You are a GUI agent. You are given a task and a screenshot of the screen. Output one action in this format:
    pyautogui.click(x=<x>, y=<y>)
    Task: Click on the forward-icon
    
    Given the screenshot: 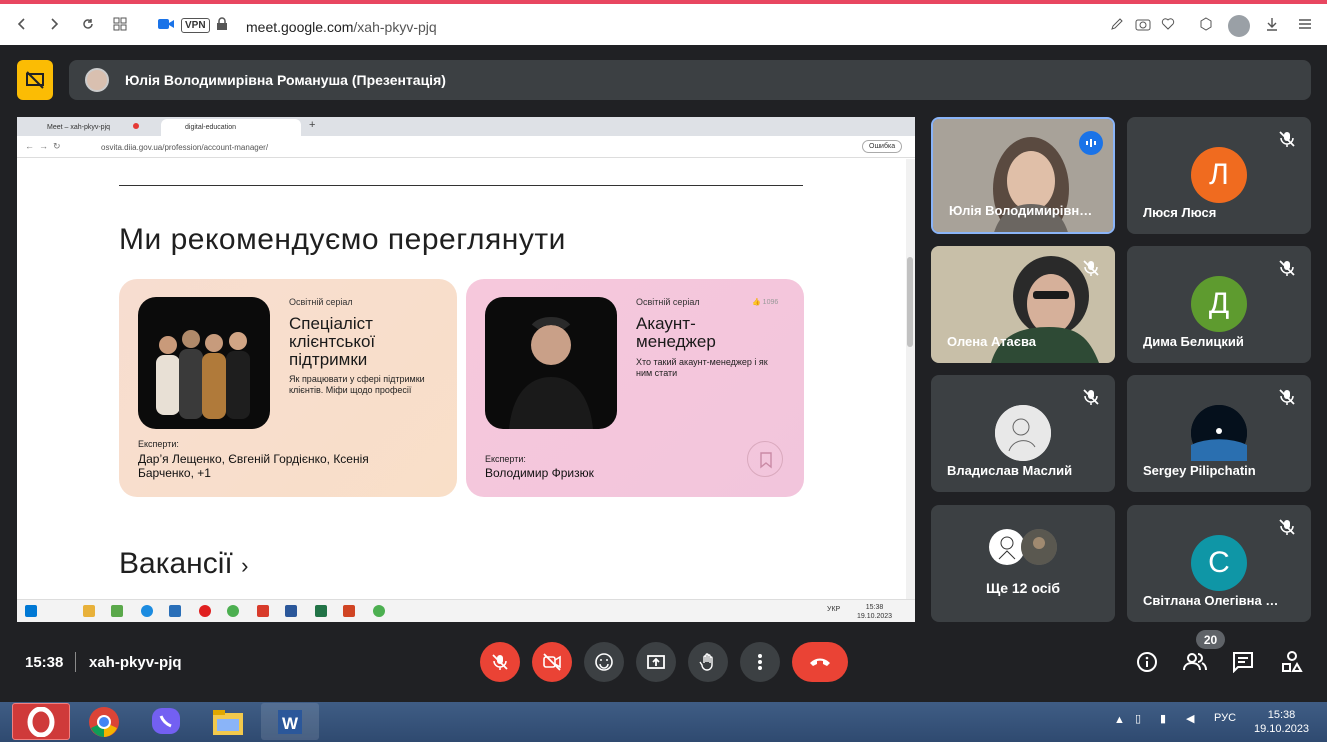 What is the action you would take?
    pyautogui.click(x=54, y=24)
    